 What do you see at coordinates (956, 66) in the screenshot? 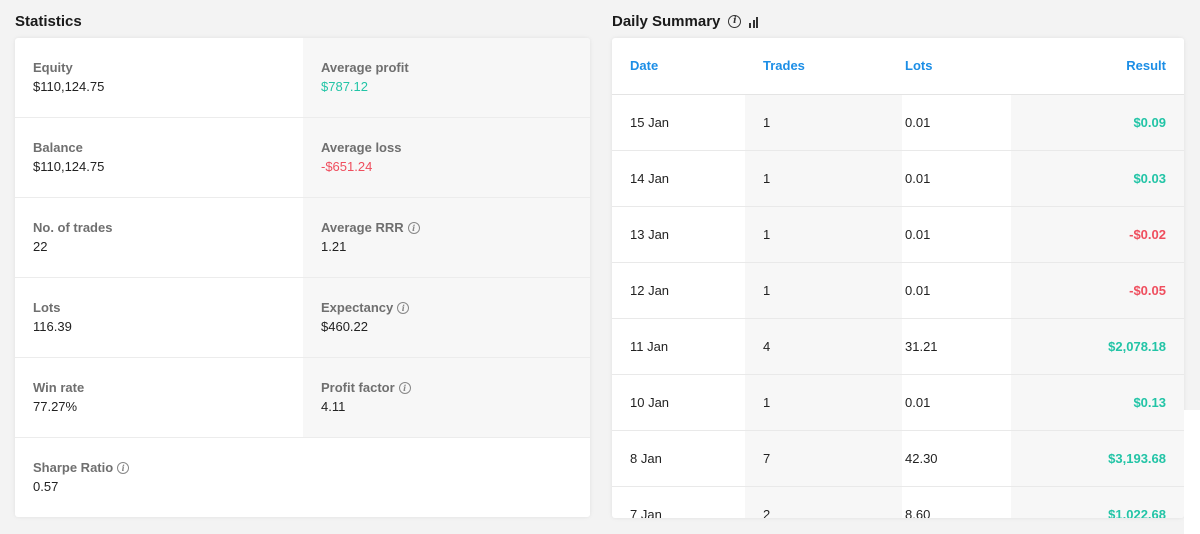
I see `column-header-lots: Lots` at bounding box center [956, 66].